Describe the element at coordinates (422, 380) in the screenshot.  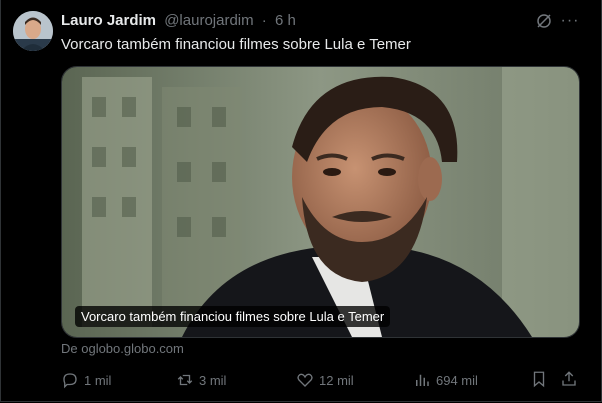
I see `views-icon` at that location.